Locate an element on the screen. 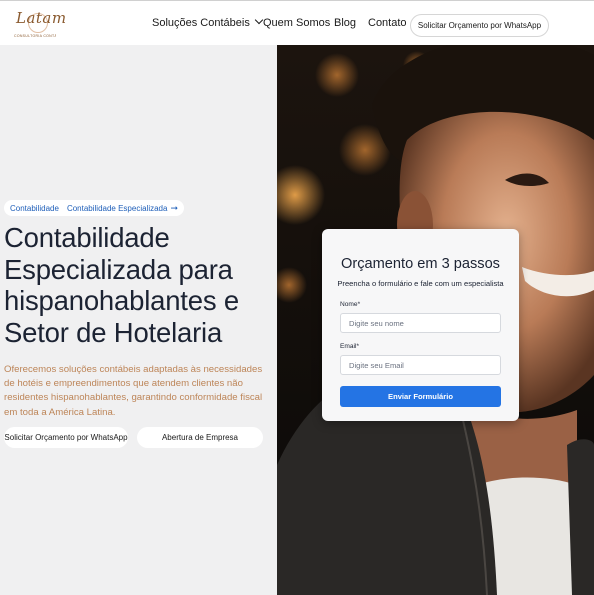  logo-tagline: CONSULTORIA CONTÁBIL is located at coordinates (35, 36).